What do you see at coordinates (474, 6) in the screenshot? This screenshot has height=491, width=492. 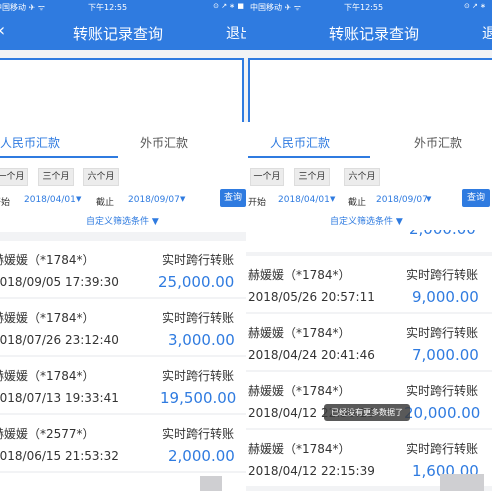 I see `status-icons: ⊙ ↗ ∗` at bounding box center [474, 6].